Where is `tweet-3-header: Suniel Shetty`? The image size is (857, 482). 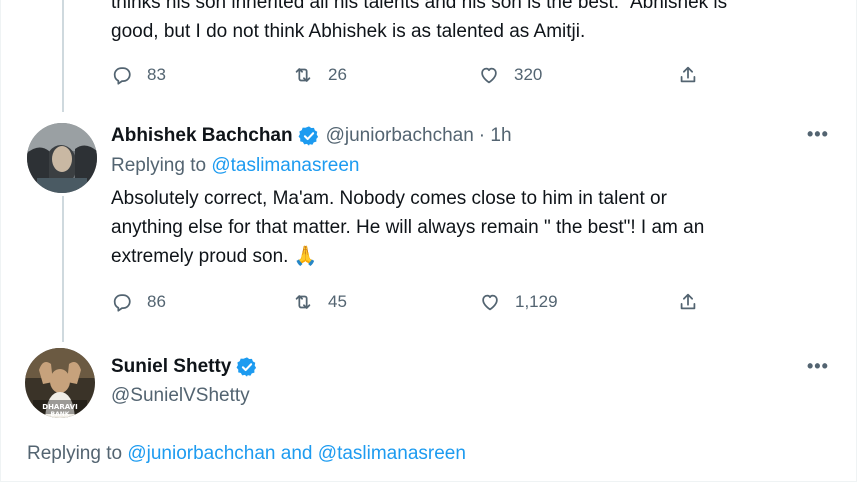 tweet-3-header: Suniel Shetty is located at coordinates (184, 367).